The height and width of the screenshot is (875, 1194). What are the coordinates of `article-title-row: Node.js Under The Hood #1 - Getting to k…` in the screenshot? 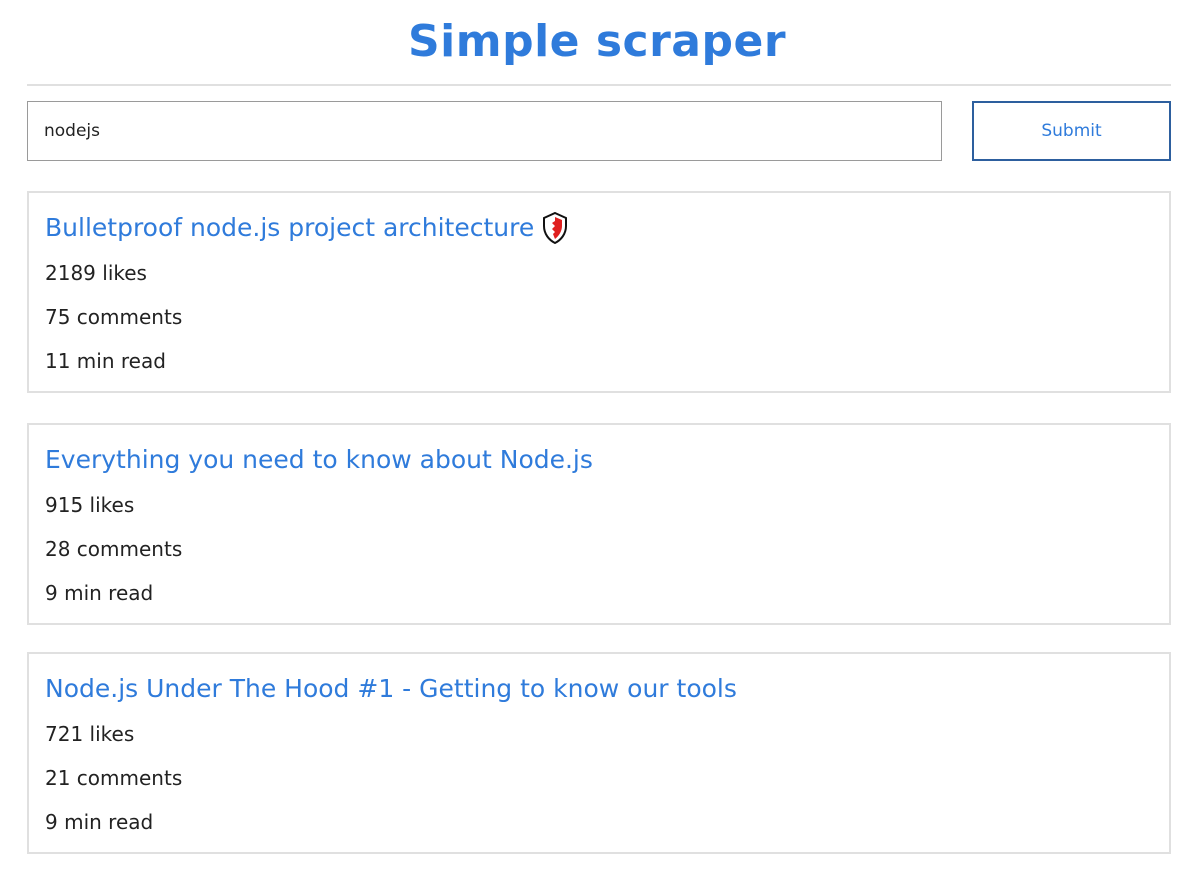 It's located at (391, 689).